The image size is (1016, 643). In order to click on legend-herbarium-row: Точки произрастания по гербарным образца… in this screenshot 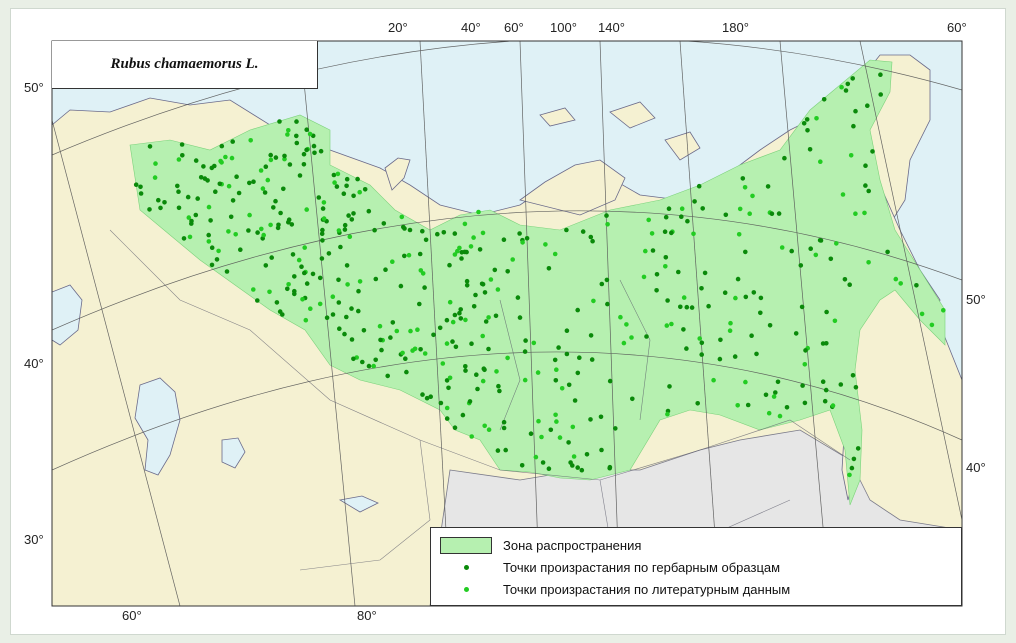, I will do `click(605, 567)`.